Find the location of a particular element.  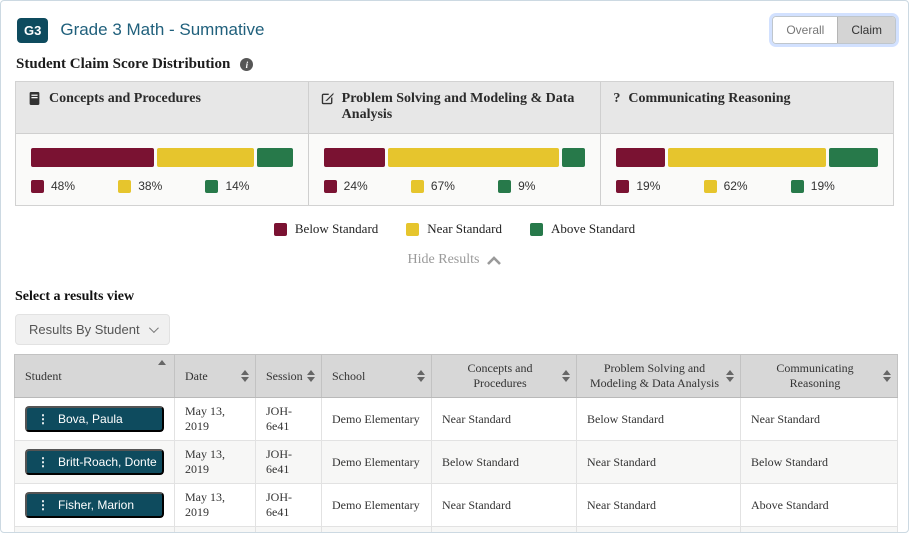

below-standard-percent: 48% is located at coordinates (63, 186).